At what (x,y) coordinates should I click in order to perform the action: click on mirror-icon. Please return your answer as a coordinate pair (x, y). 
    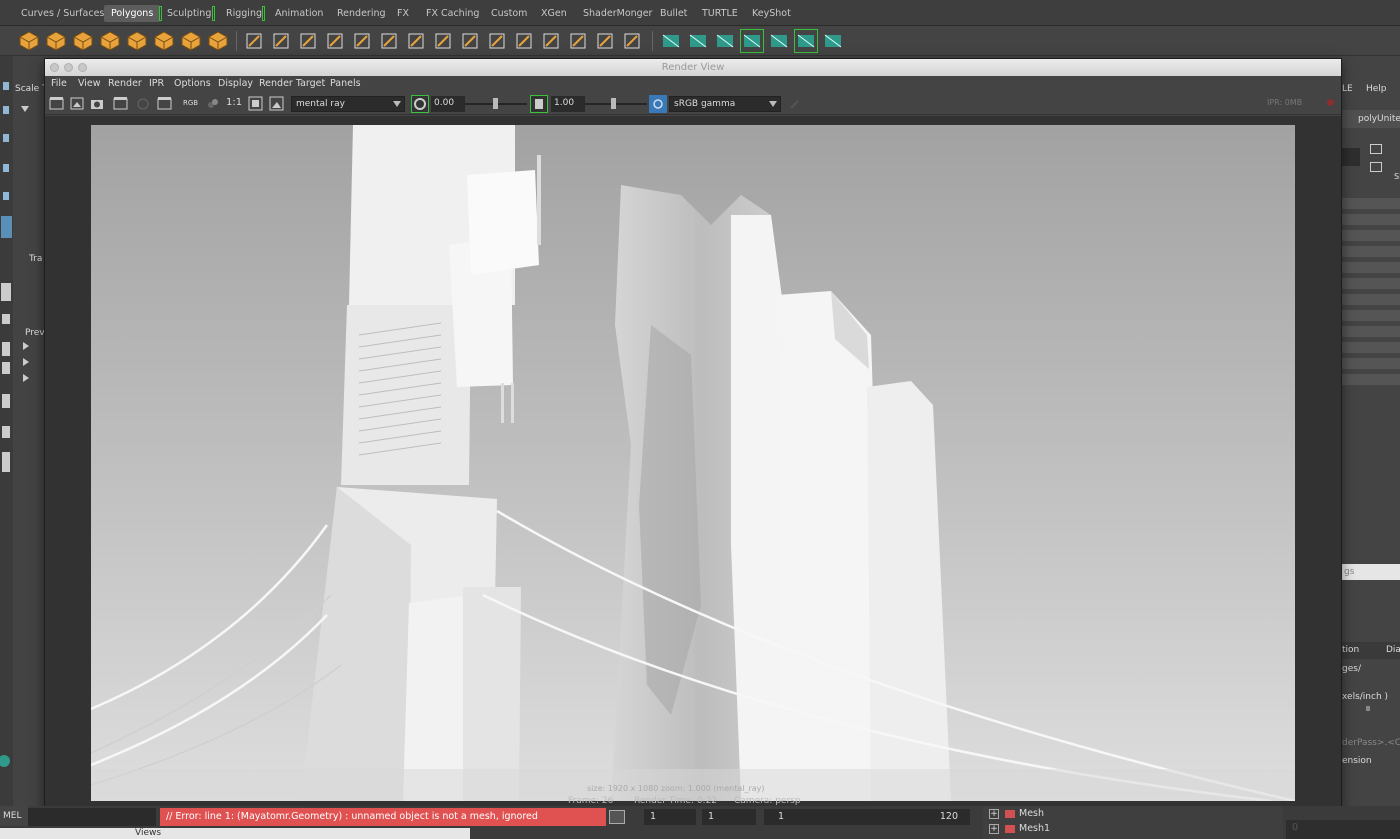
    Looking at the image, I should click on (416, 41).